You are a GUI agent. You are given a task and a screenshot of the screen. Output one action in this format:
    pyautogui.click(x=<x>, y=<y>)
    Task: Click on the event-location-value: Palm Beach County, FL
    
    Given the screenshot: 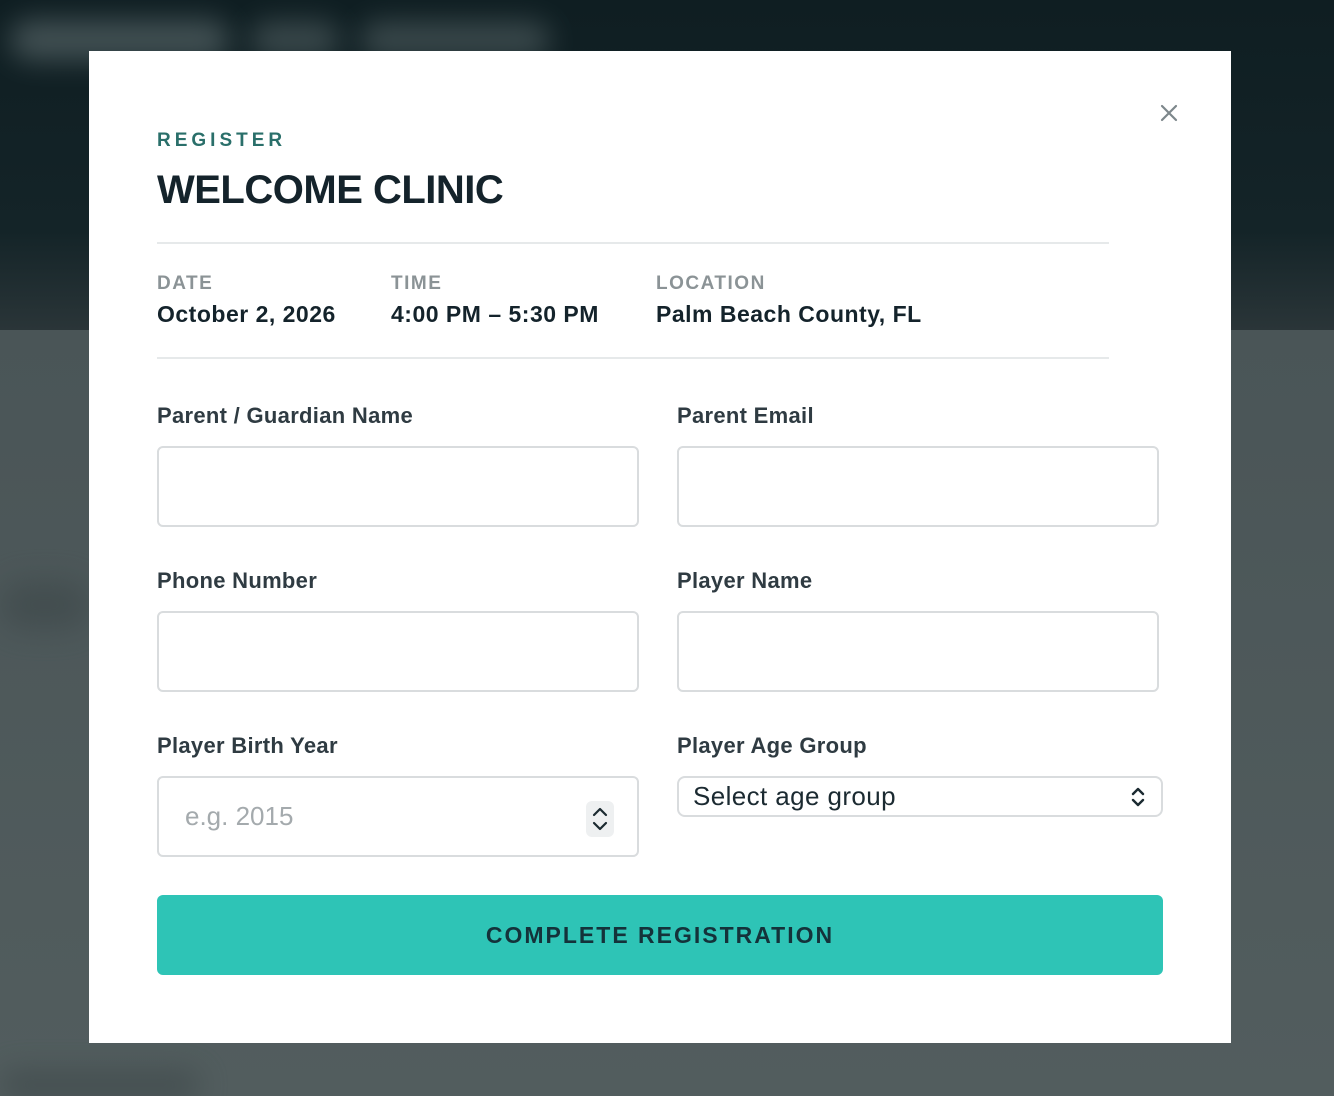 What is the action you would take?
    pyautogui.click(x=789, y=314)
    